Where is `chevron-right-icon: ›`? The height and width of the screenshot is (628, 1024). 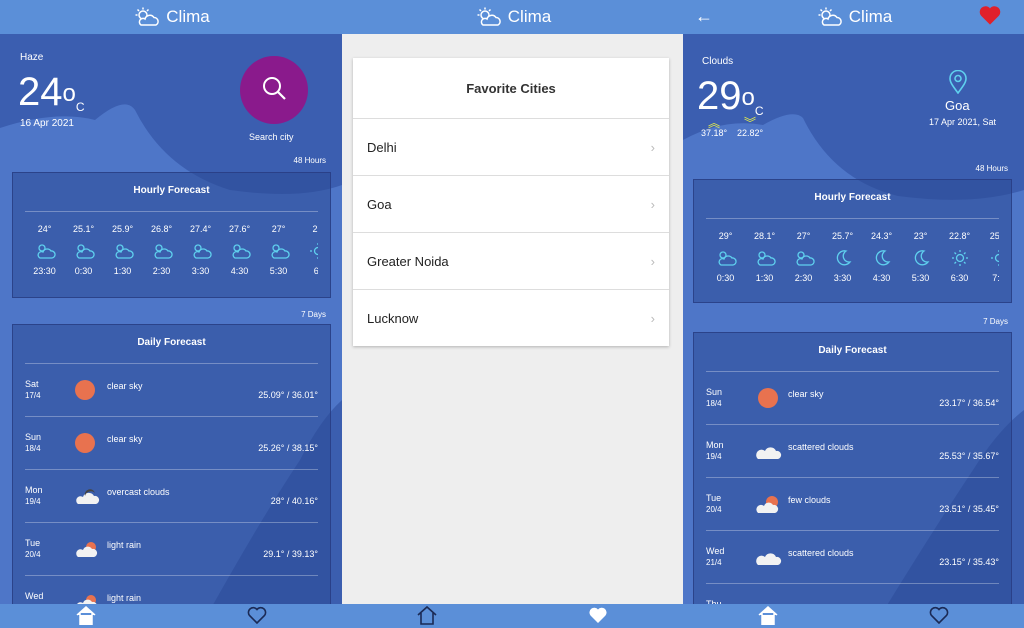
chevron-right-icon: › is located at coordinates (652, 318).